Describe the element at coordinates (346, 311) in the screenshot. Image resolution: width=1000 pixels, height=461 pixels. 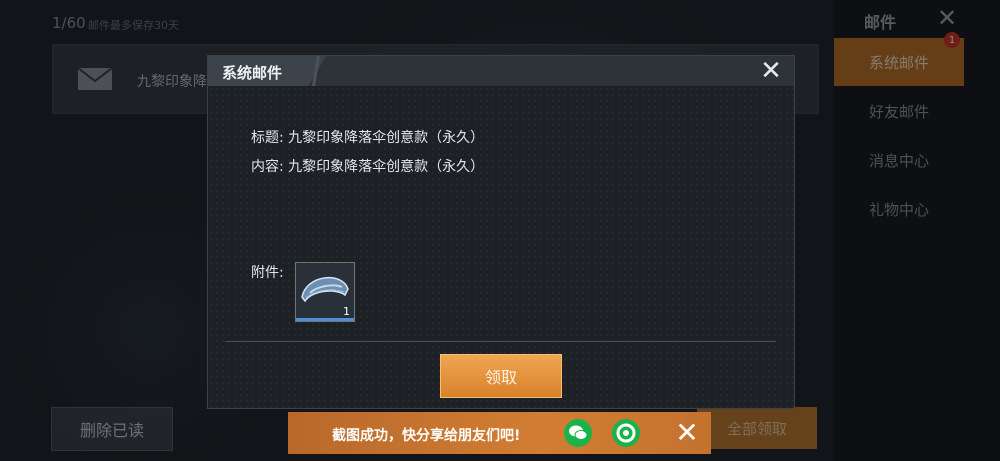
I see `attachment-quantity: 1` at that location.